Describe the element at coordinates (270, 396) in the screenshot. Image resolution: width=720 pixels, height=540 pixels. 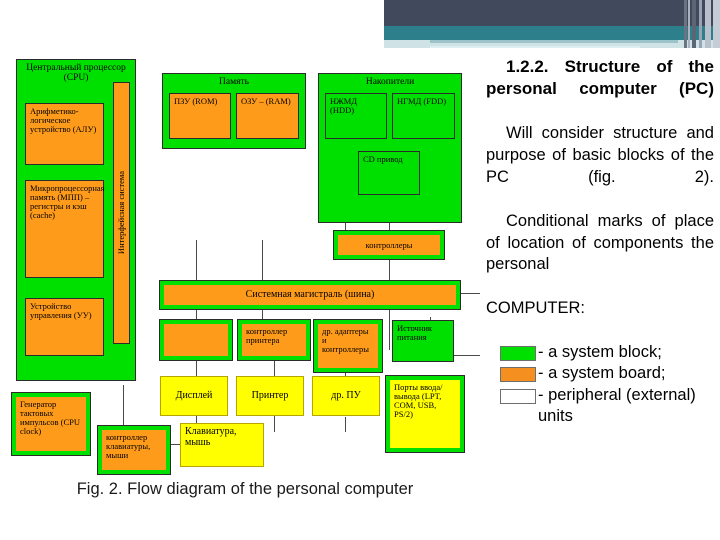
I see `printer-box: Принтер` at that location.